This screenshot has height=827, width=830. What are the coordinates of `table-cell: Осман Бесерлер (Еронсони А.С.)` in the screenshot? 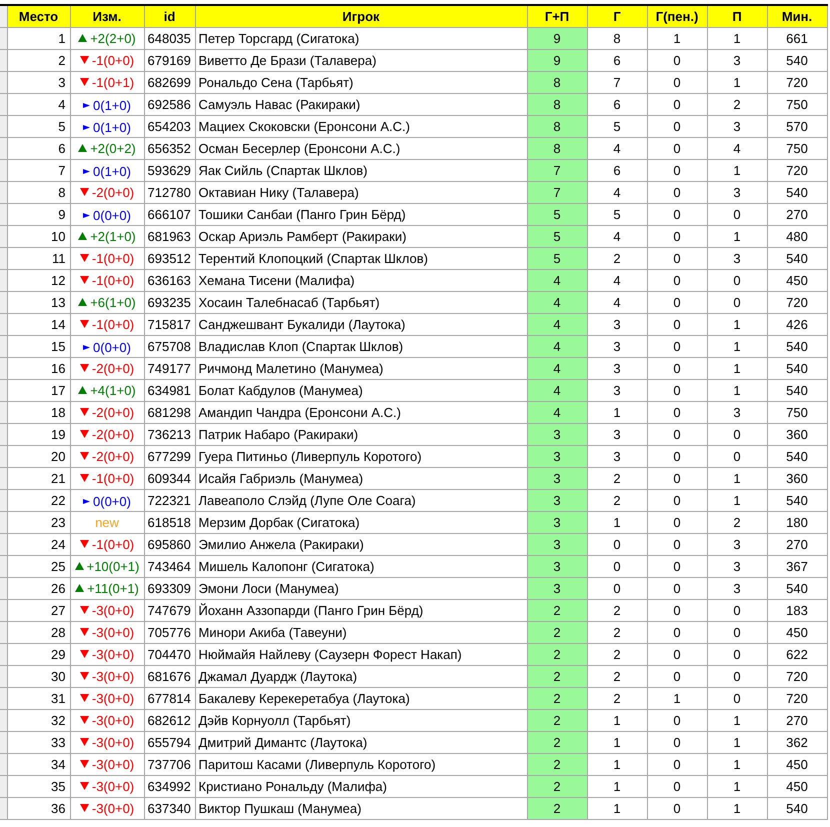 It's located at (361, 148).